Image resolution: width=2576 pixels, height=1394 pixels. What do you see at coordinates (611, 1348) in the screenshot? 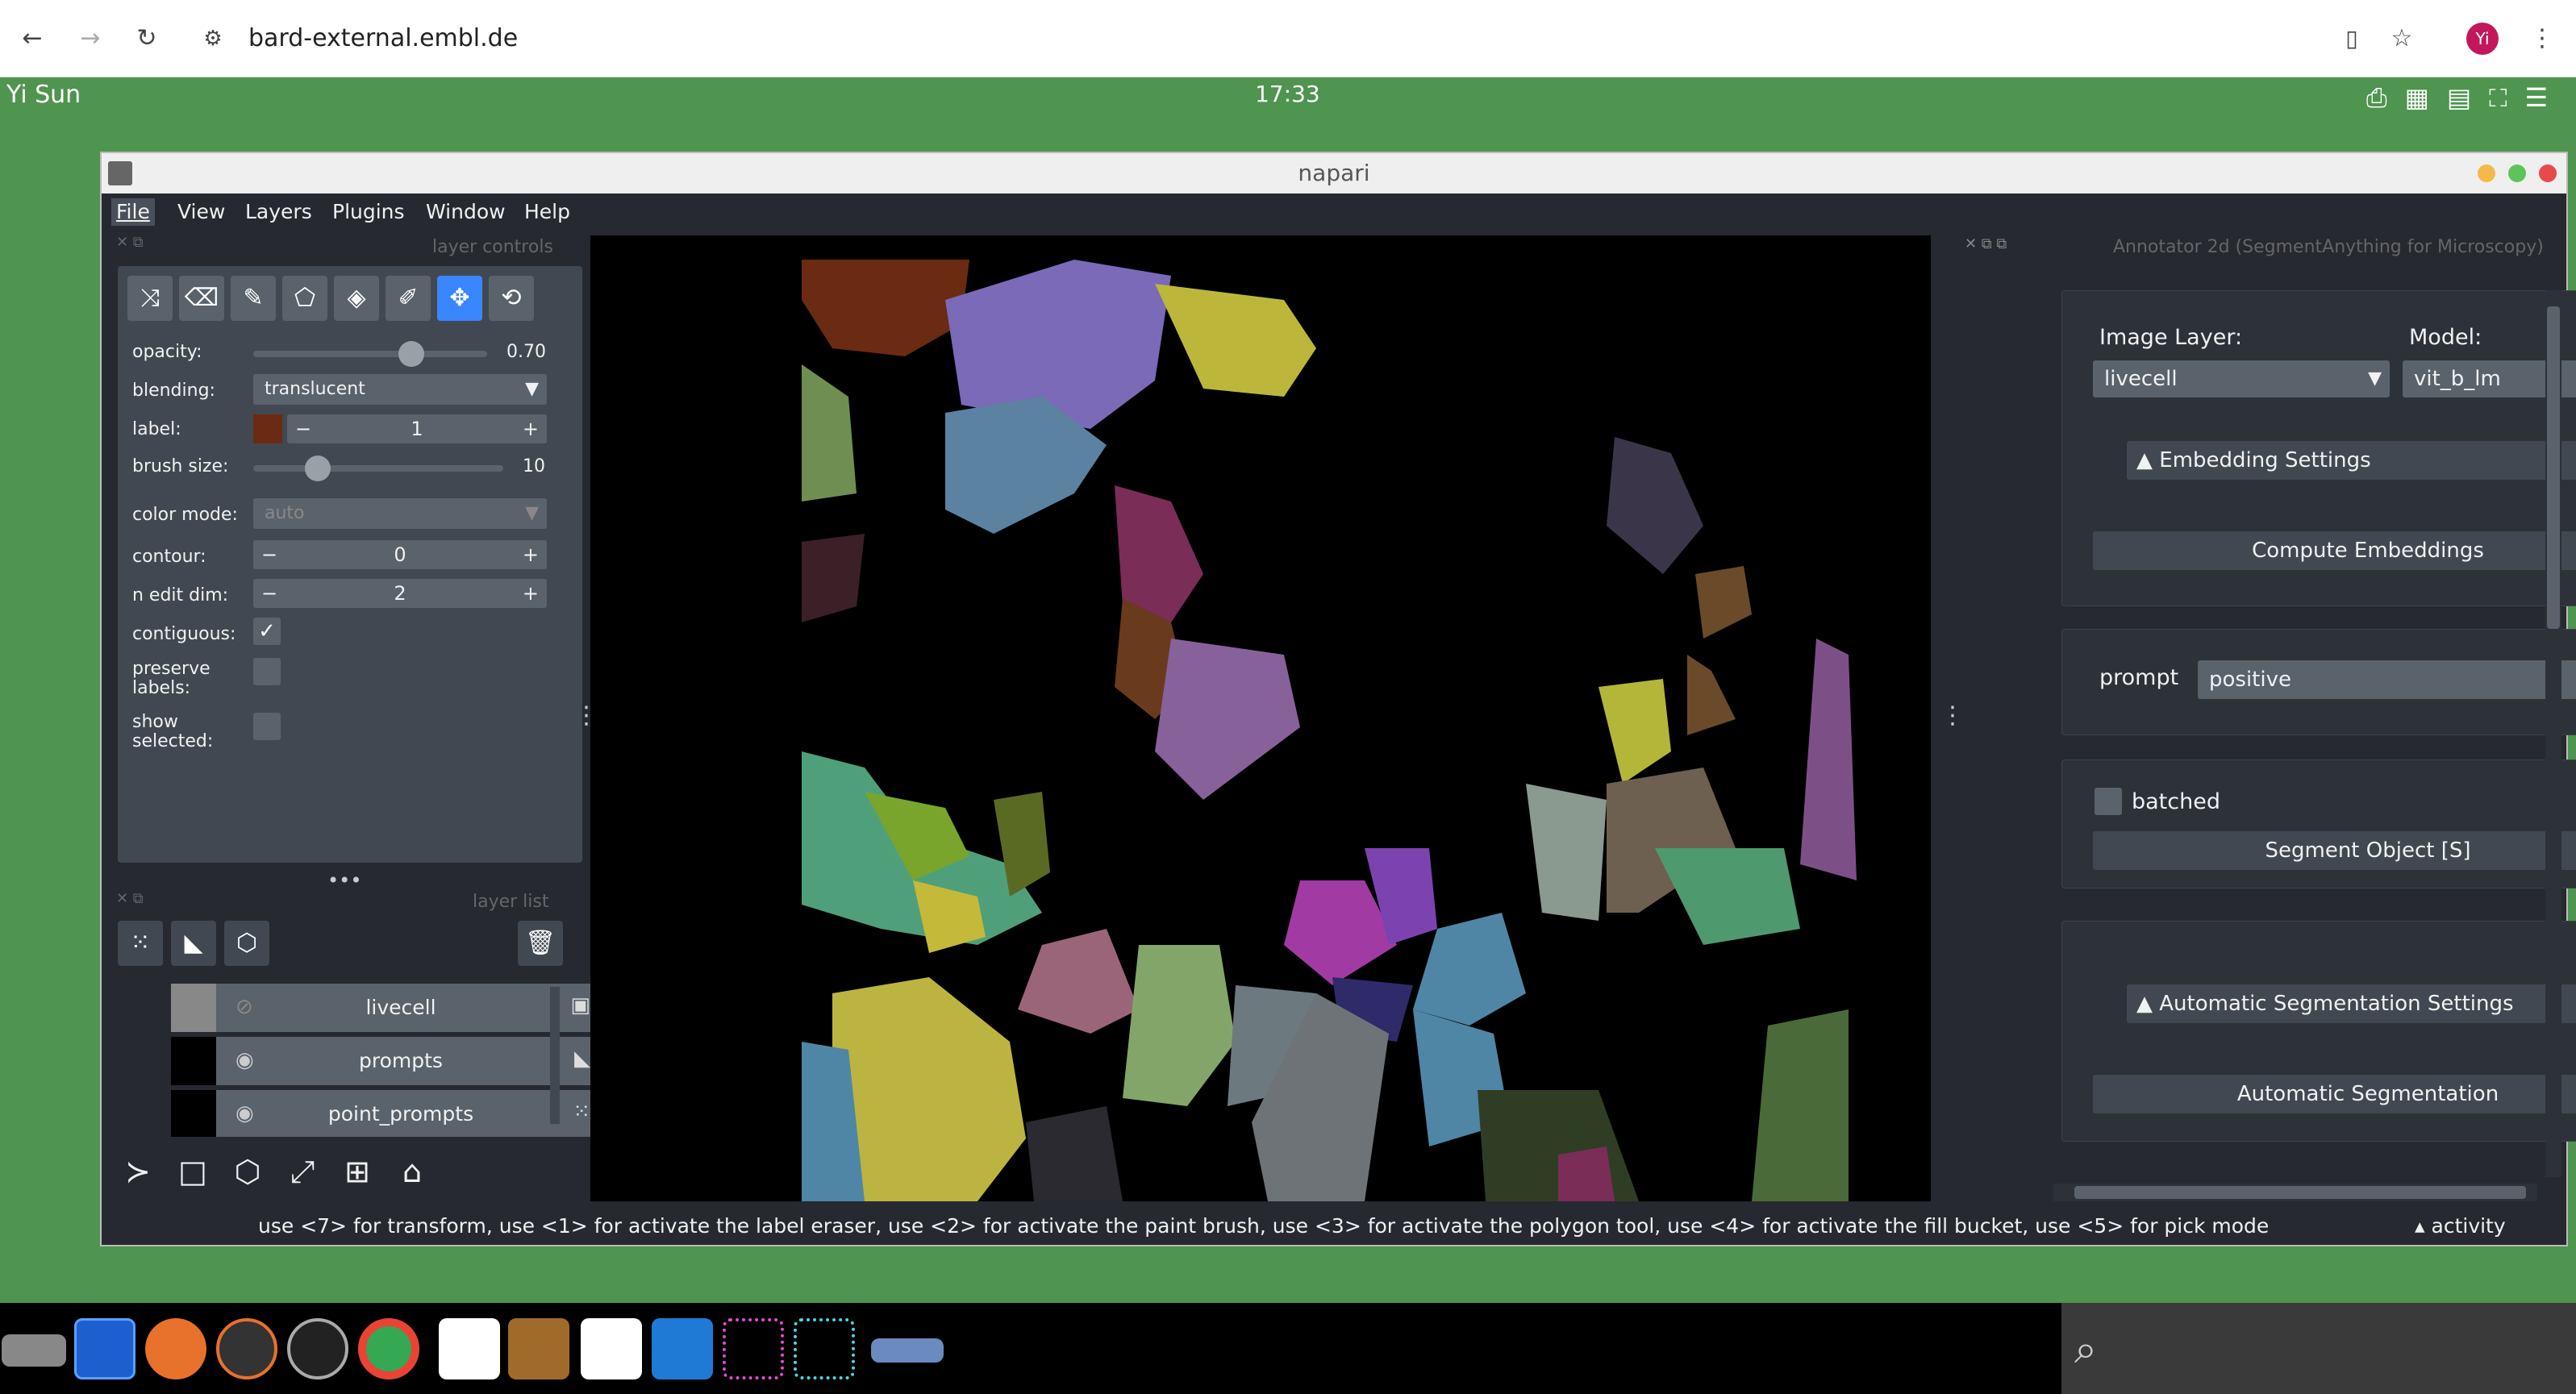
I see `libreoffice-icon` at bounding box center [611, 1348].